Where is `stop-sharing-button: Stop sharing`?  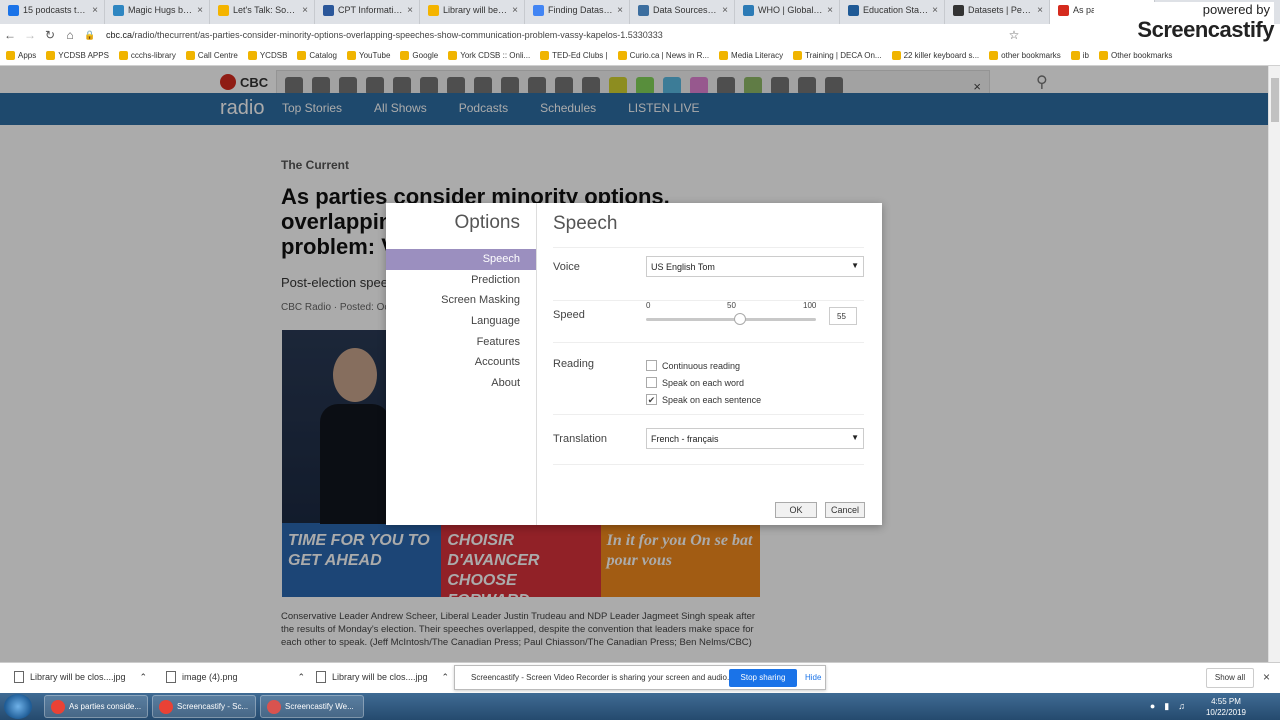
stop-sharing-button: Stop sharing is located at coordinates (763, 678).